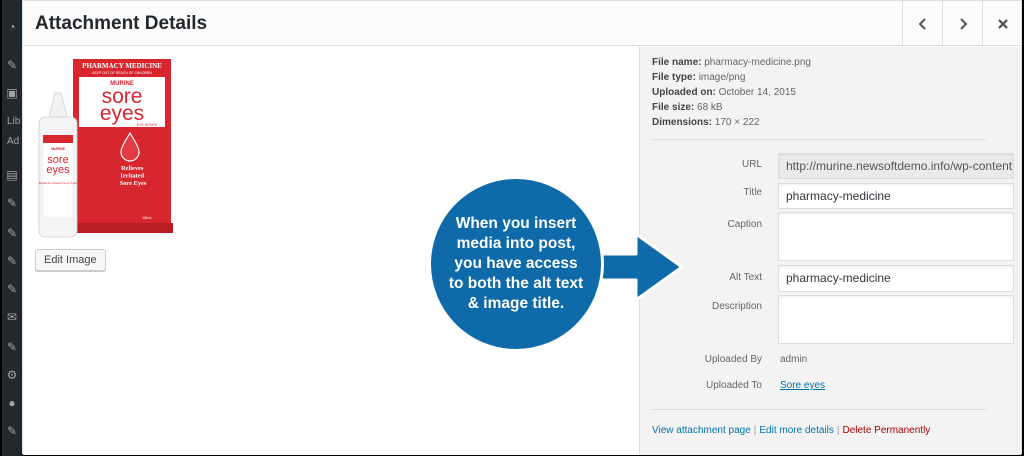 Image resolution: width=1024 pixels, height=456 pixels. I want to click on close-button, so click(1002, 23).